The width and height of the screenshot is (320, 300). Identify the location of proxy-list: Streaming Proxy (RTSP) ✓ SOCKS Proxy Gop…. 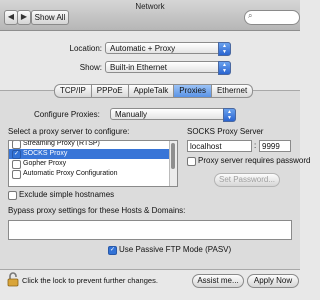
(93, 163).